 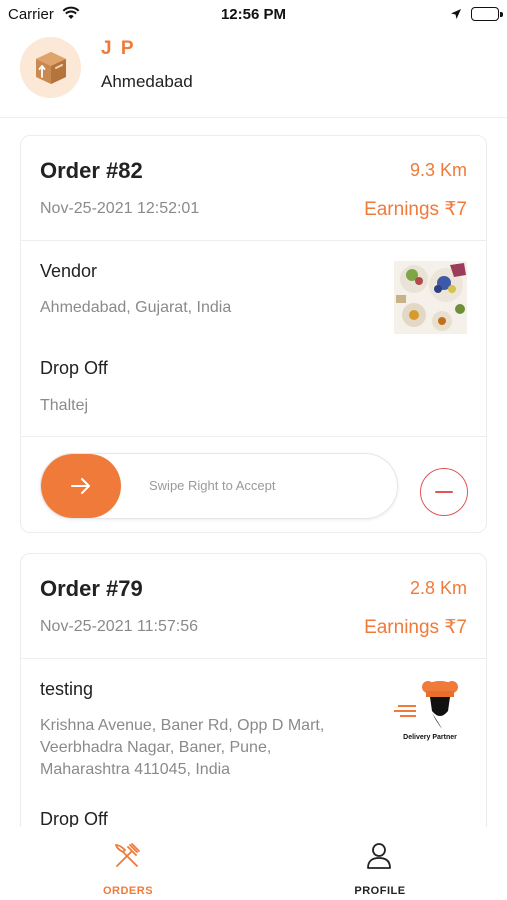 I want to click on location-arrow-icon, so click(x=456, y=16).